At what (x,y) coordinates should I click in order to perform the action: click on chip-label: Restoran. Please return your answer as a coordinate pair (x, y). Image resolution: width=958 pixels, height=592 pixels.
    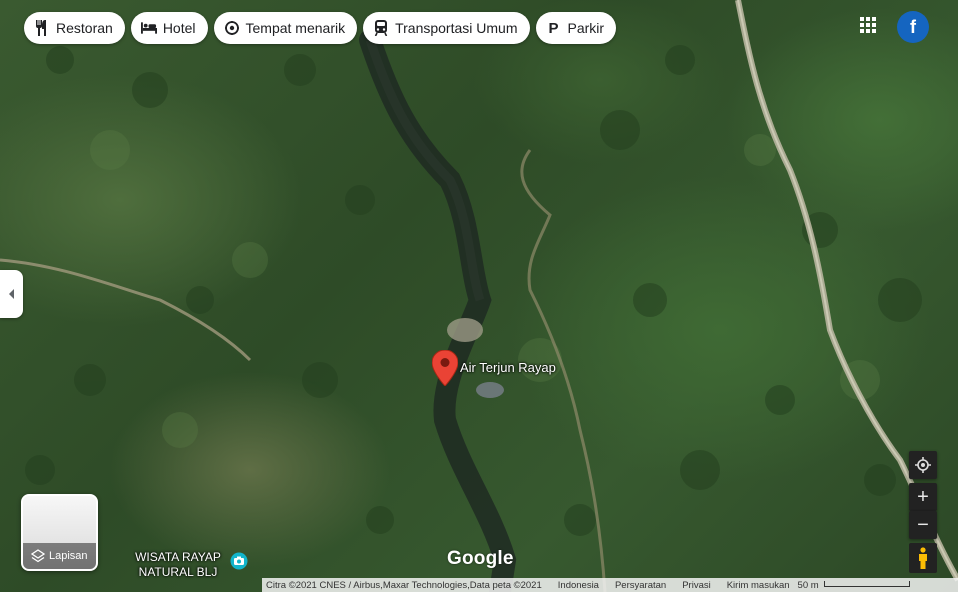
    Looking at the image, I should click on (84, 28).